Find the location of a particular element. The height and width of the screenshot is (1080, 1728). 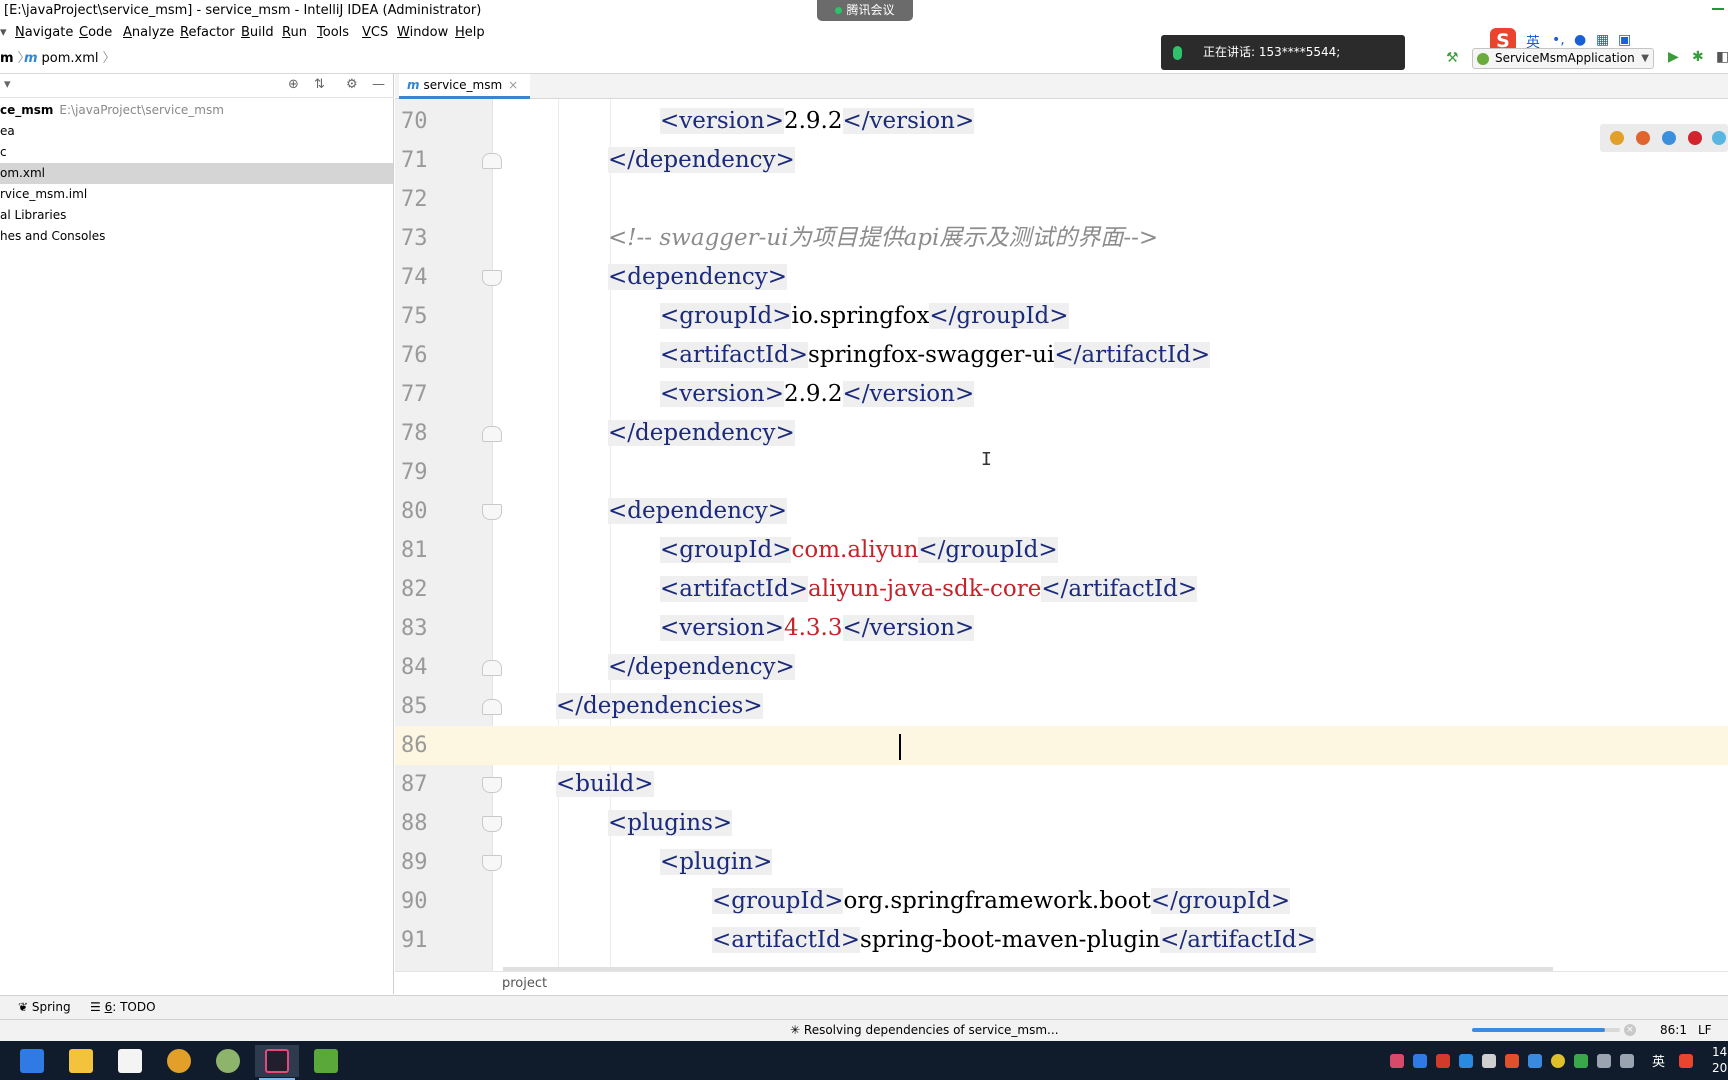

taskbar-typora is located at coordinates (130, 1061).